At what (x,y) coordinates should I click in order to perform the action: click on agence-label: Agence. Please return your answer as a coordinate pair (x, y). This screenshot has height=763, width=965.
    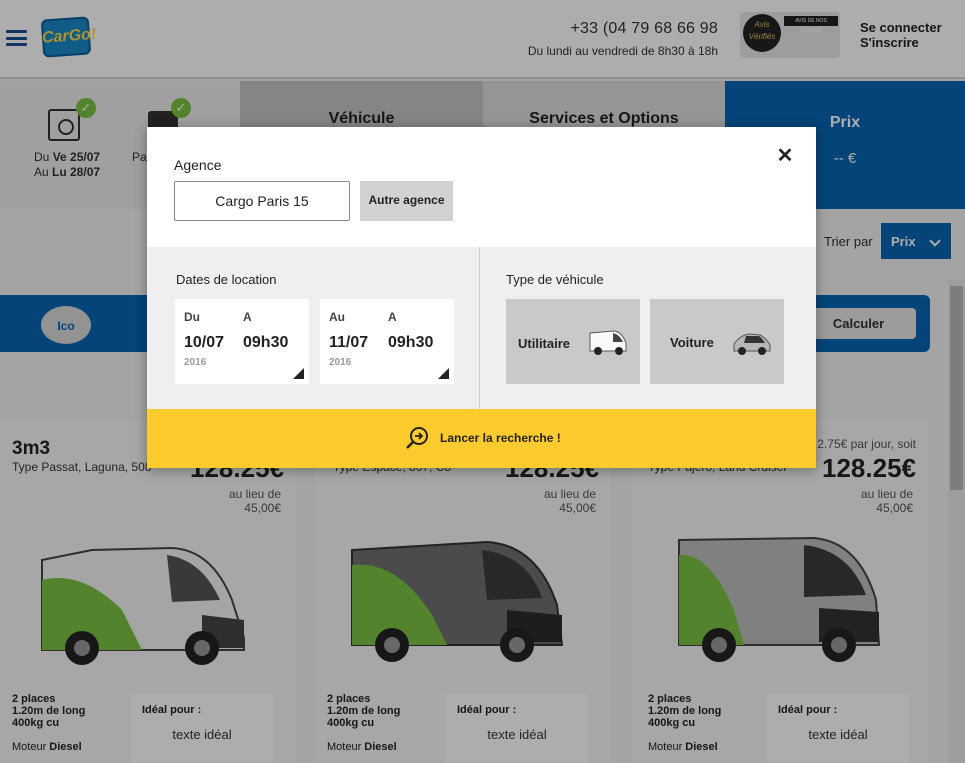
    Looking at the image, I should click on (198, 165).